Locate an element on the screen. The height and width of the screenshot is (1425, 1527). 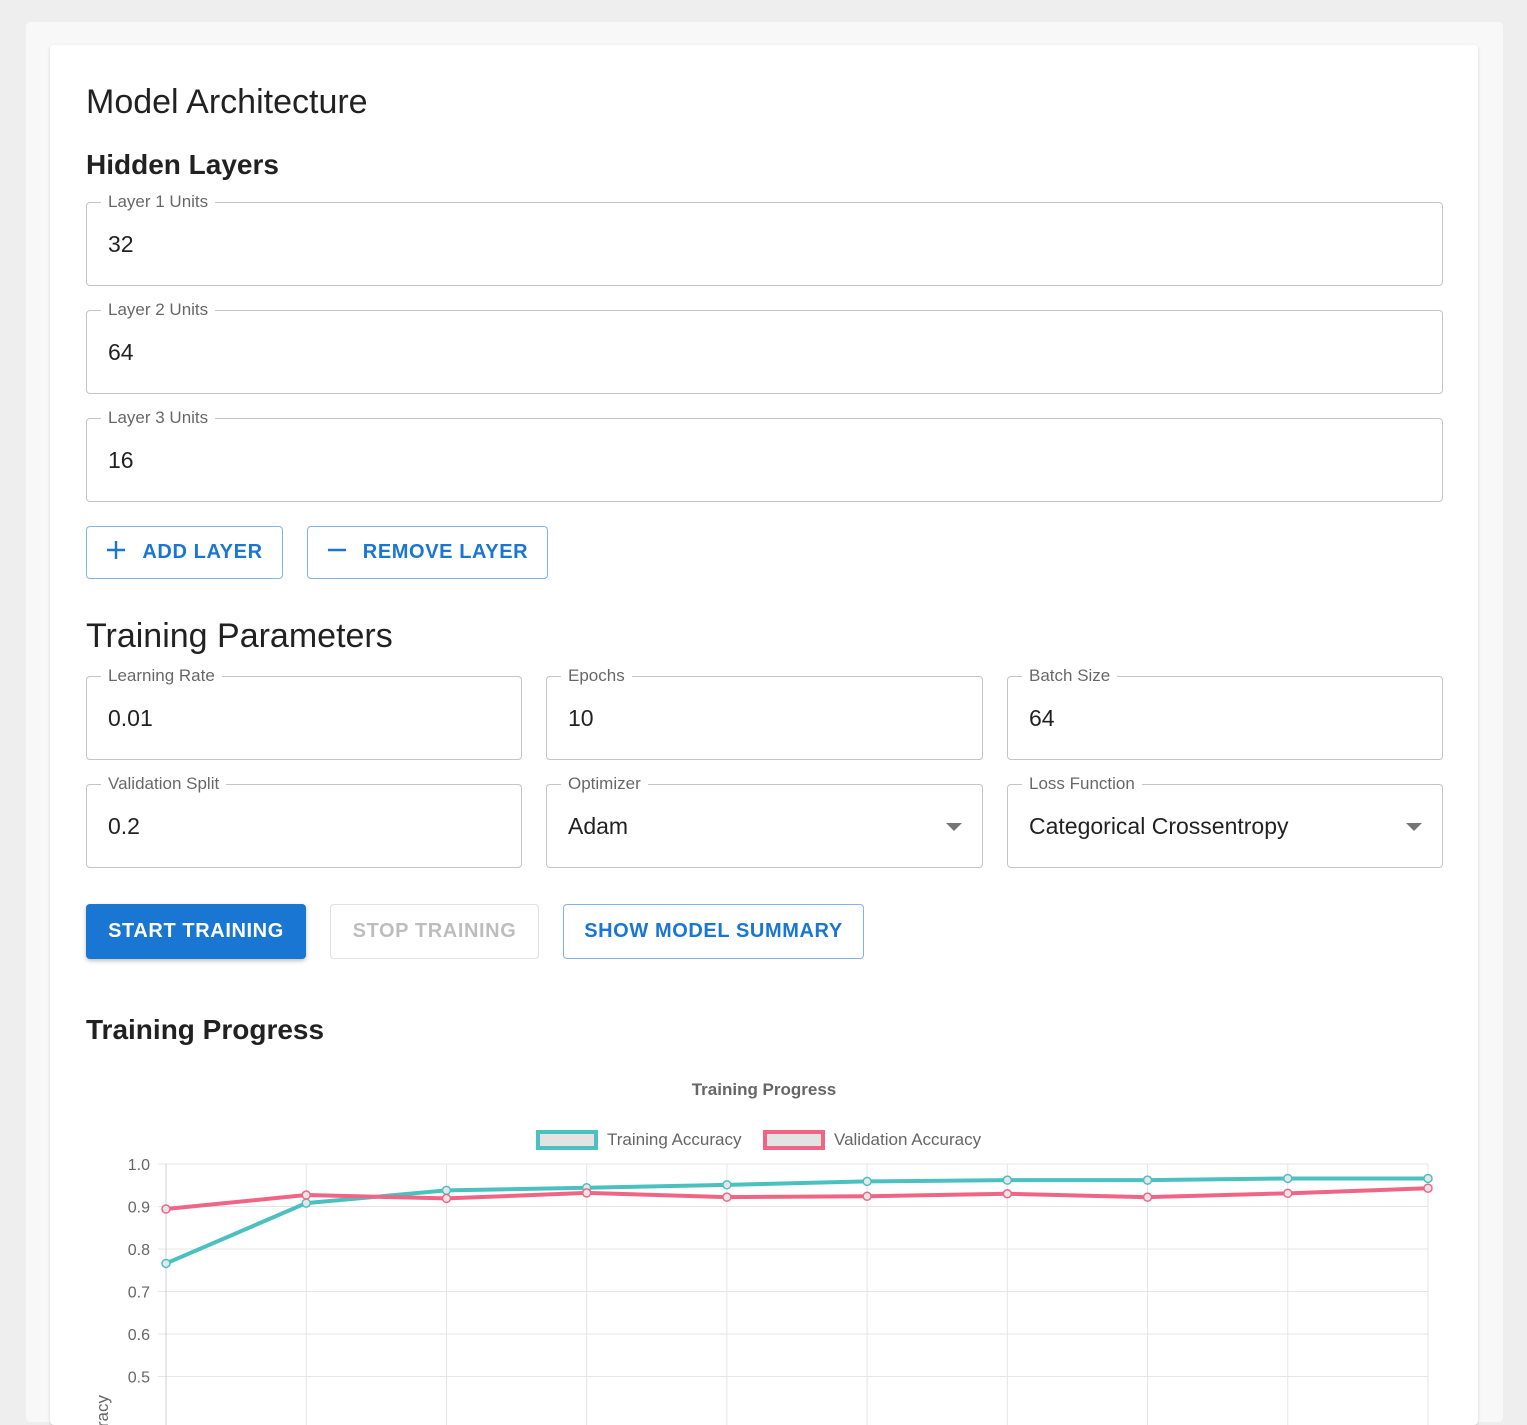
remove-layer-label: REMOVE LAYER is located at coordinates (445, 552).